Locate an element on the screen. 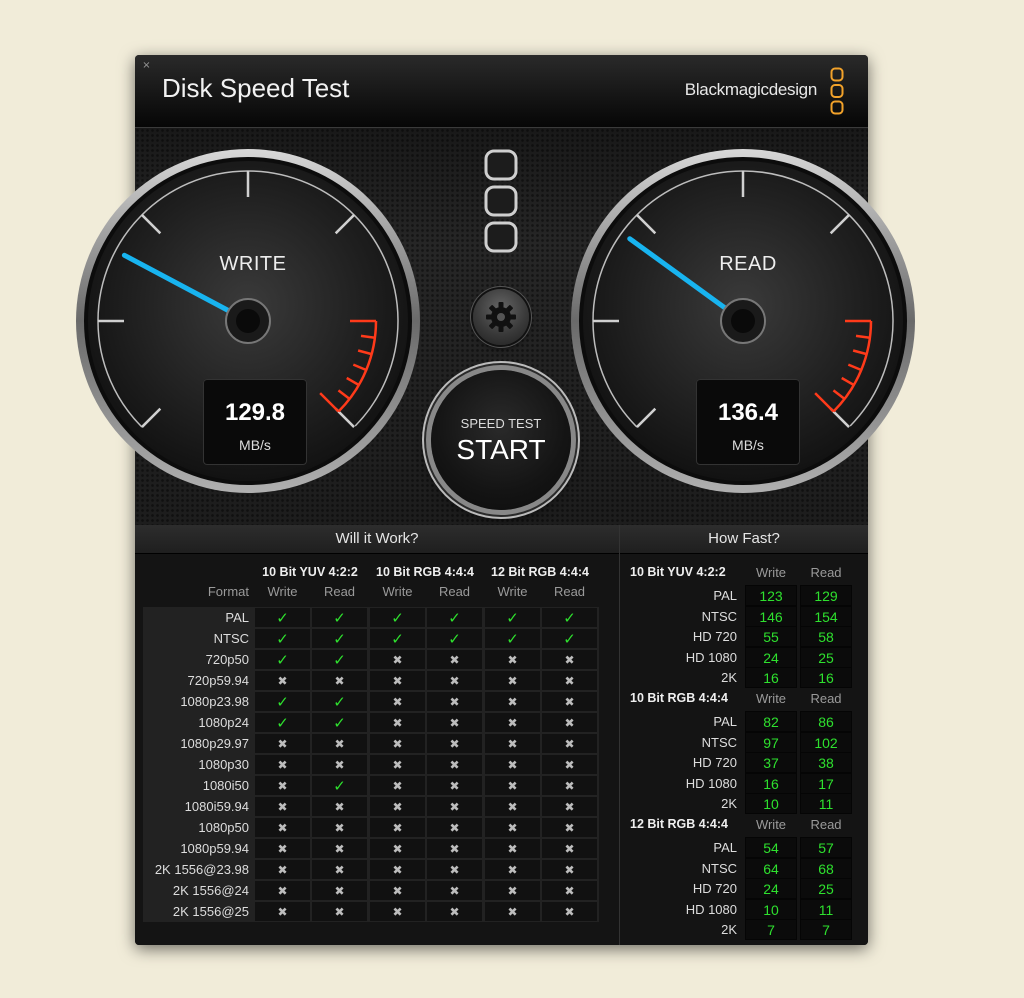  read-speed-value: 57 is located at coordinates (826, 847).